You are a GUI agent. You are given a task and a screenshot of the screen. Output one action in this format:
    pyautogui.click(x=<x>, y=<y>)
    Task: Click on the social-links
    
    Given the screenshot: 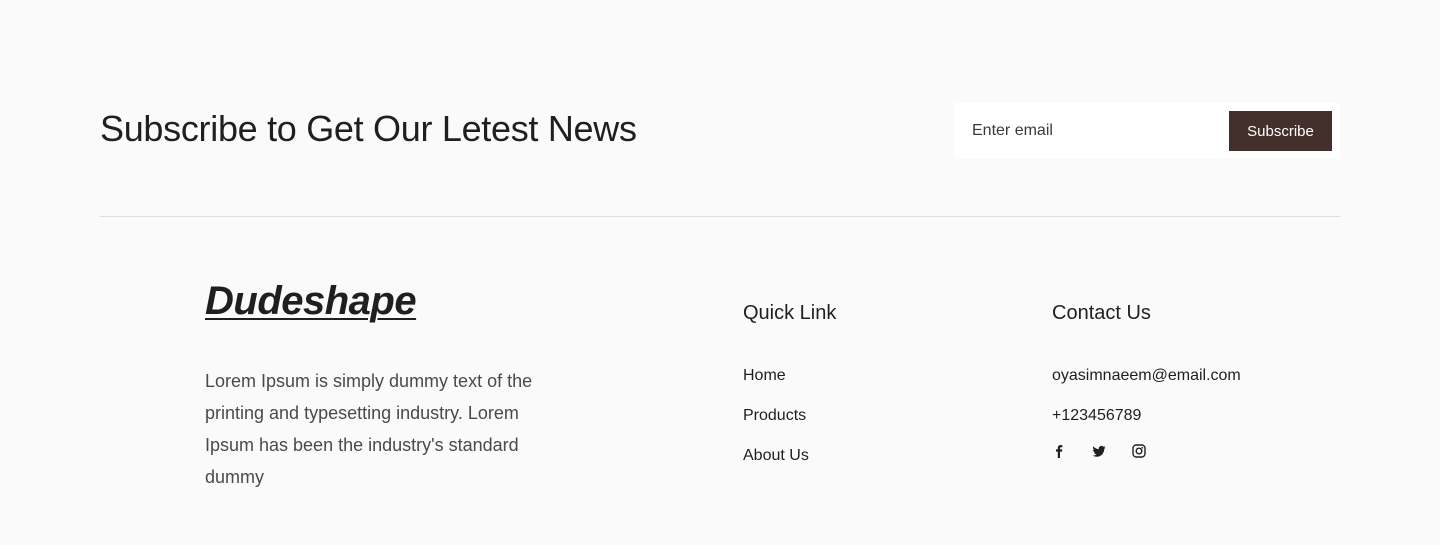 What is the action you would take?
    pyautogui.click(x=1099, y=451)
    